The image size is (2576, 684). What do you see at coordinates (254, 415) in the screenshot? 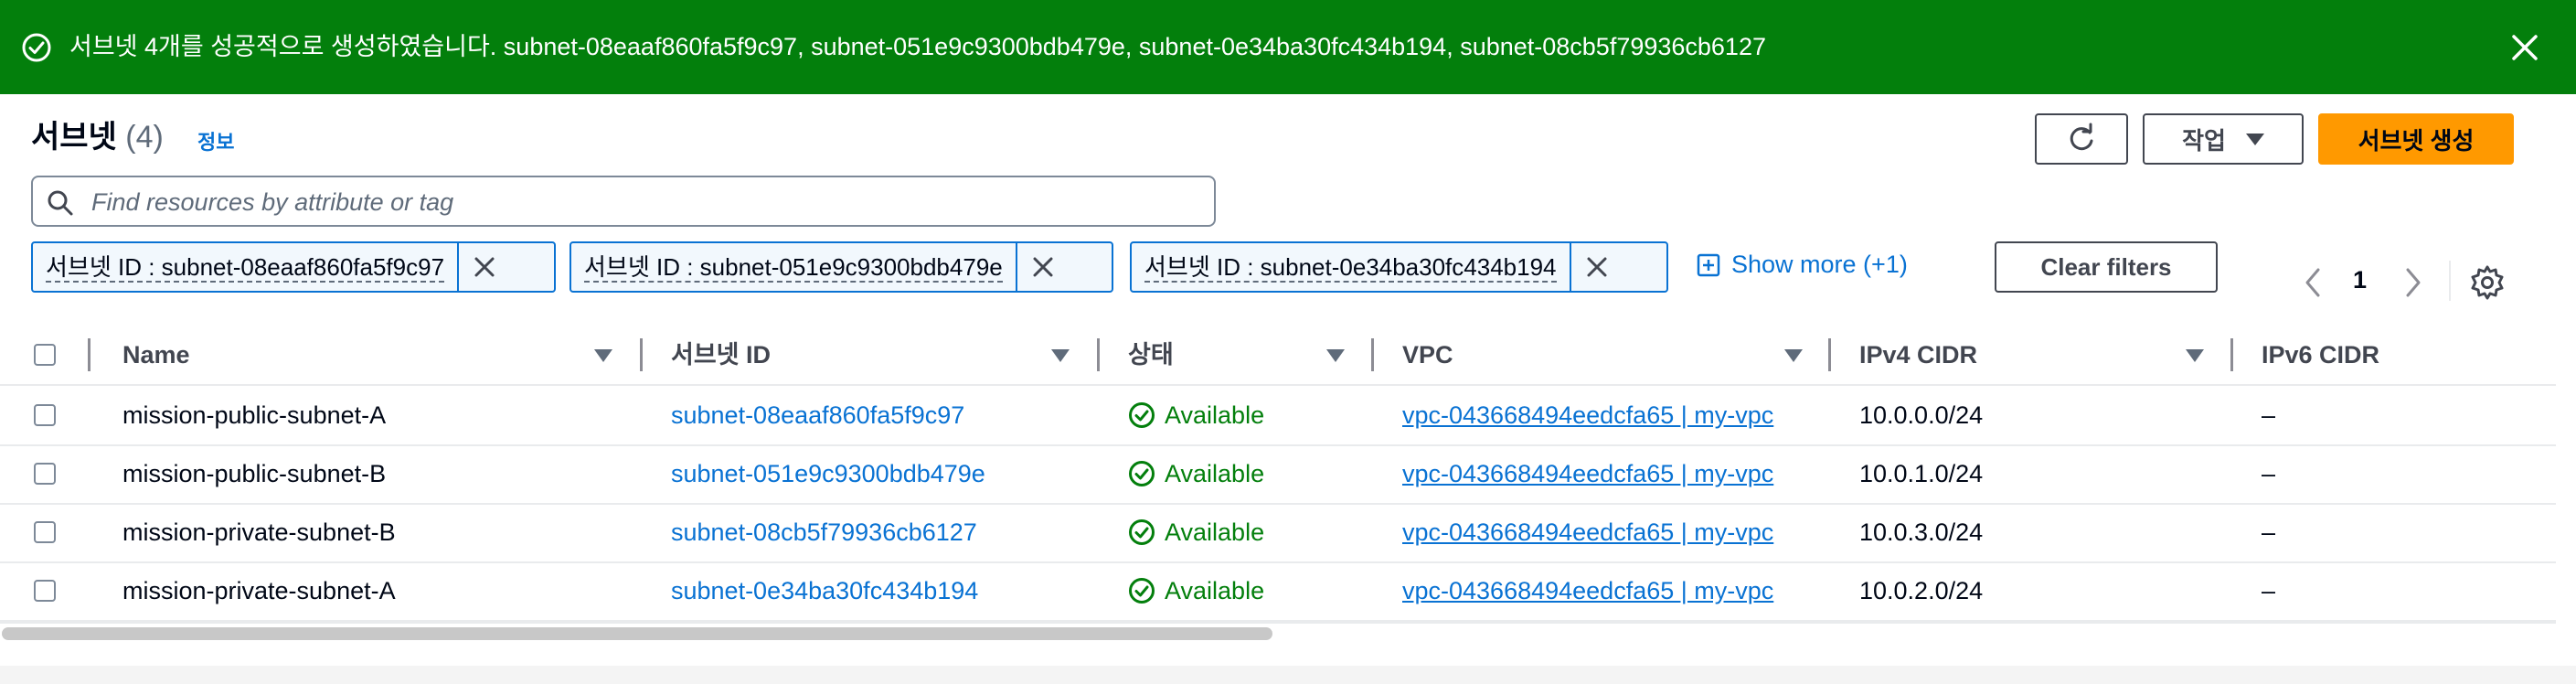
I see `subnet-name: mission-public-subnet-A` at bounding box center [254, 415].